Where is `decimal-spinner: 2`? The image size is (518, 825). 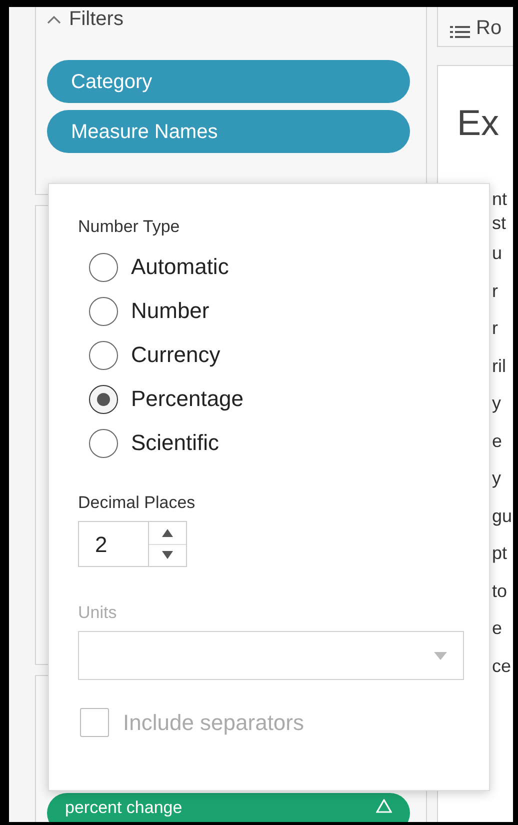
decimal-spinner: 2 is located at coordinates (132, 544).